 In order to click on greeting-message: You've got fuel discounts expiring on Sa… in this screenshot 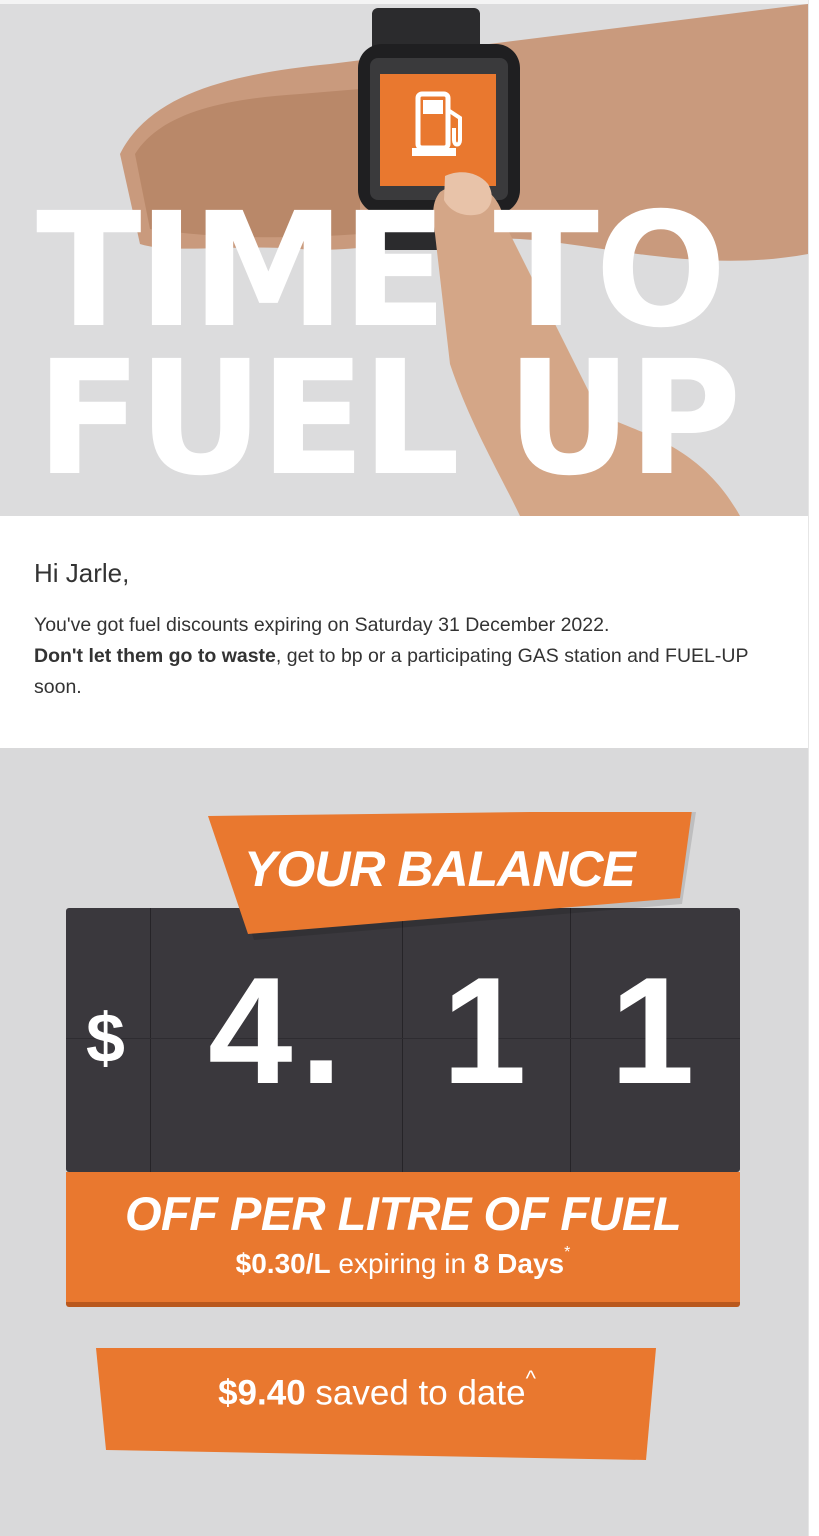, I will do `click(409, 656)`.